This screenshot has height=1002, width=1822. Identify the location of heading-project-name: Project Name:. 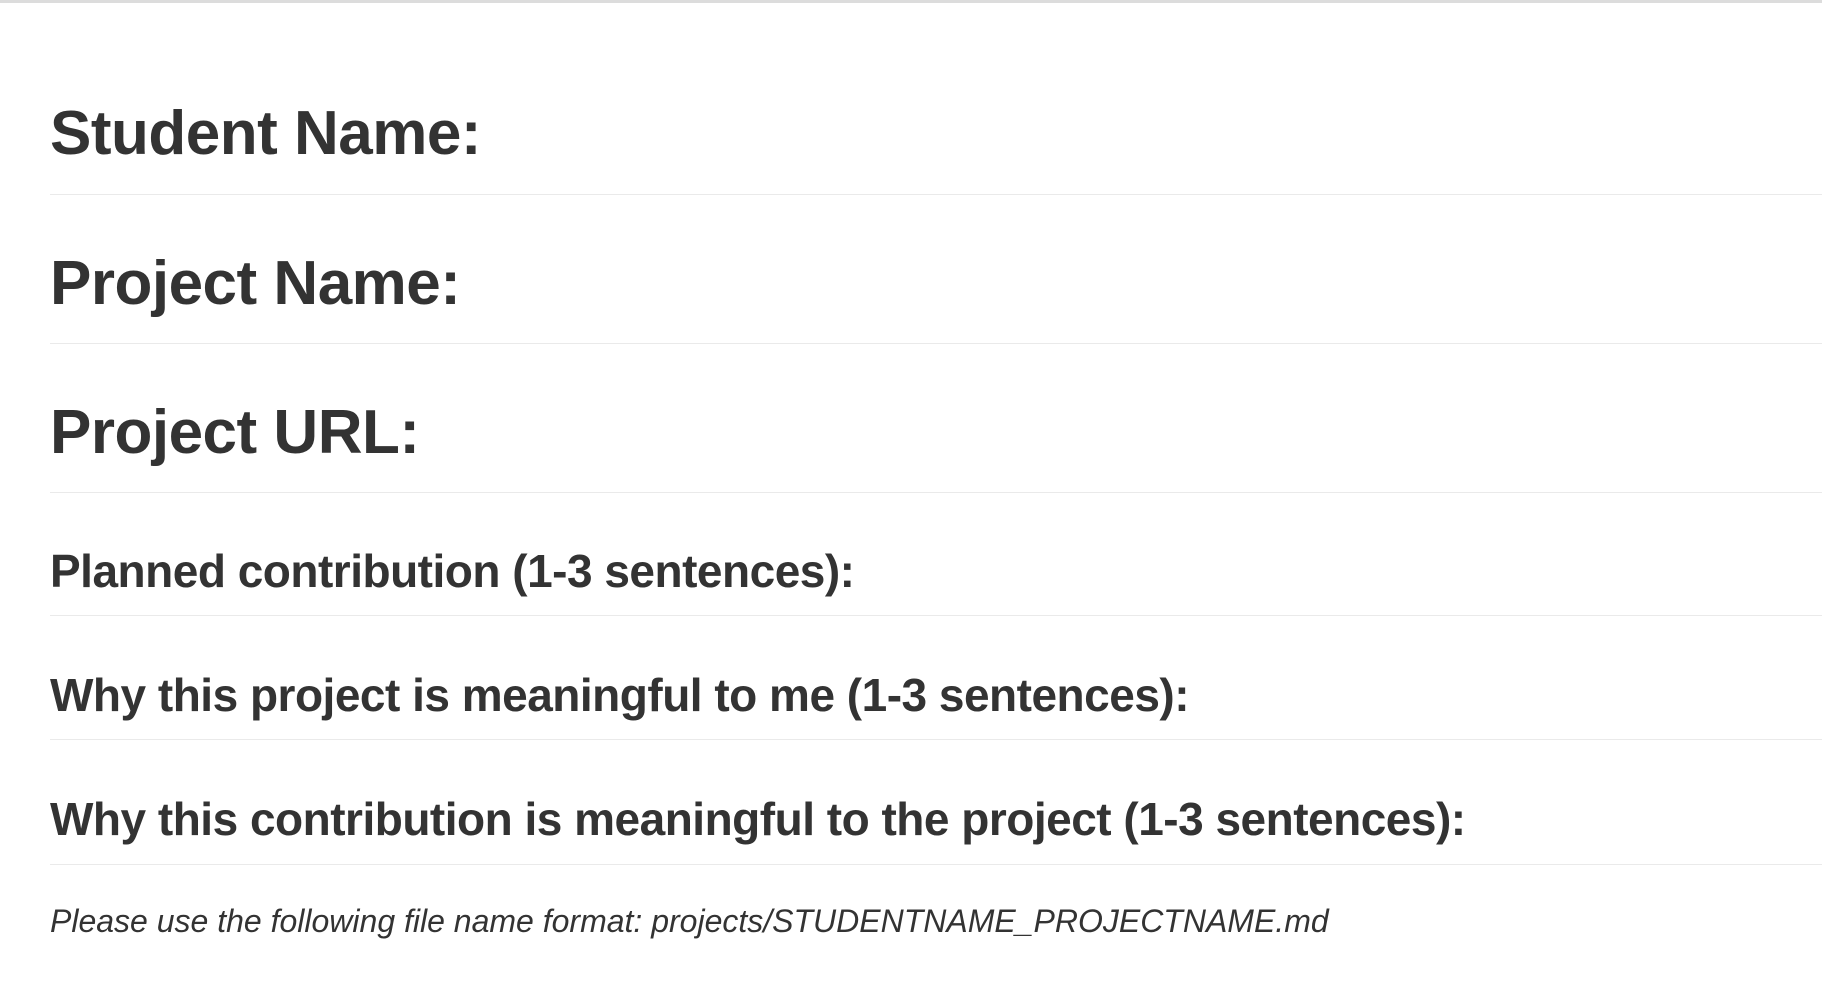
(936, 298).